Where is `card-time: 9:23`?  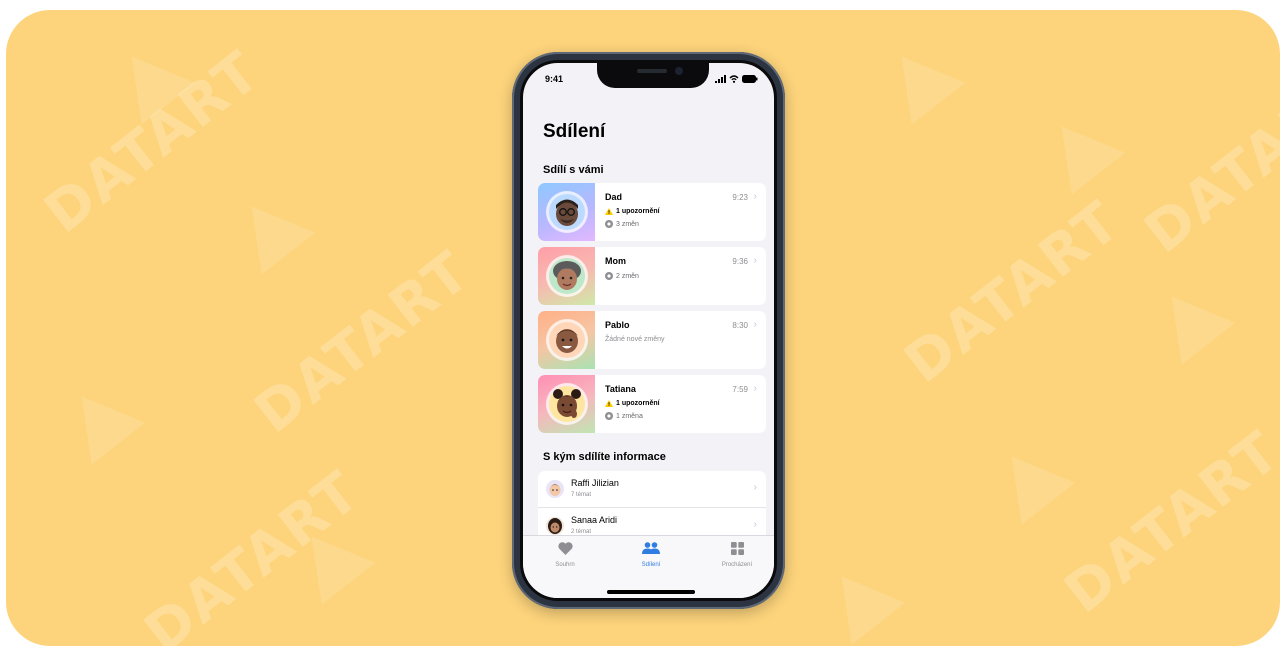 card-time: 9:23 is located at coordinates (740, 197).